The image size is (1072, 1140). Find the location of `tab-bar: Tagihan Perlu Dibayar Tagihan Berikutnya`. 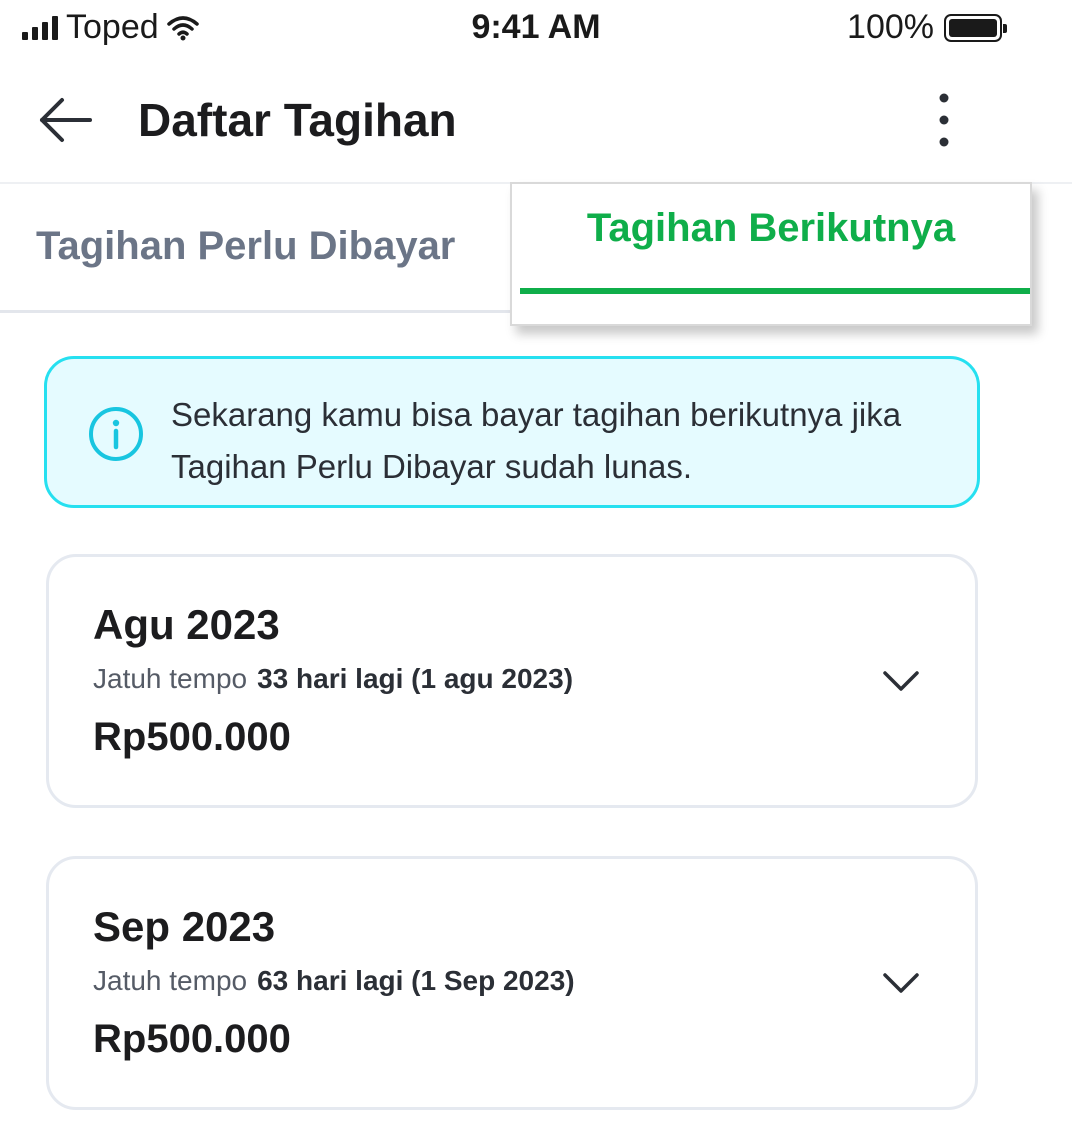

tab-bar: Tagihan Perlu Dibayar Tagihan Berikutnya is located at coordinates (536, 254).